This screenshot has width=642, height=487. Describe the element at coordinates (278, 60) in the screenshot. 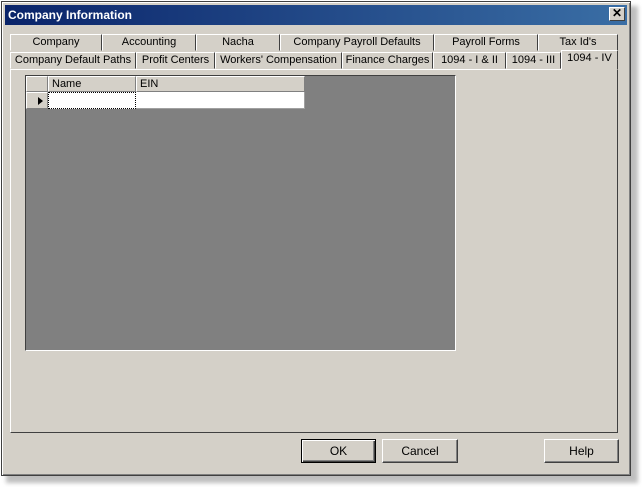

I see `tab-workers-compensation: Workers' Compensation` at that location.